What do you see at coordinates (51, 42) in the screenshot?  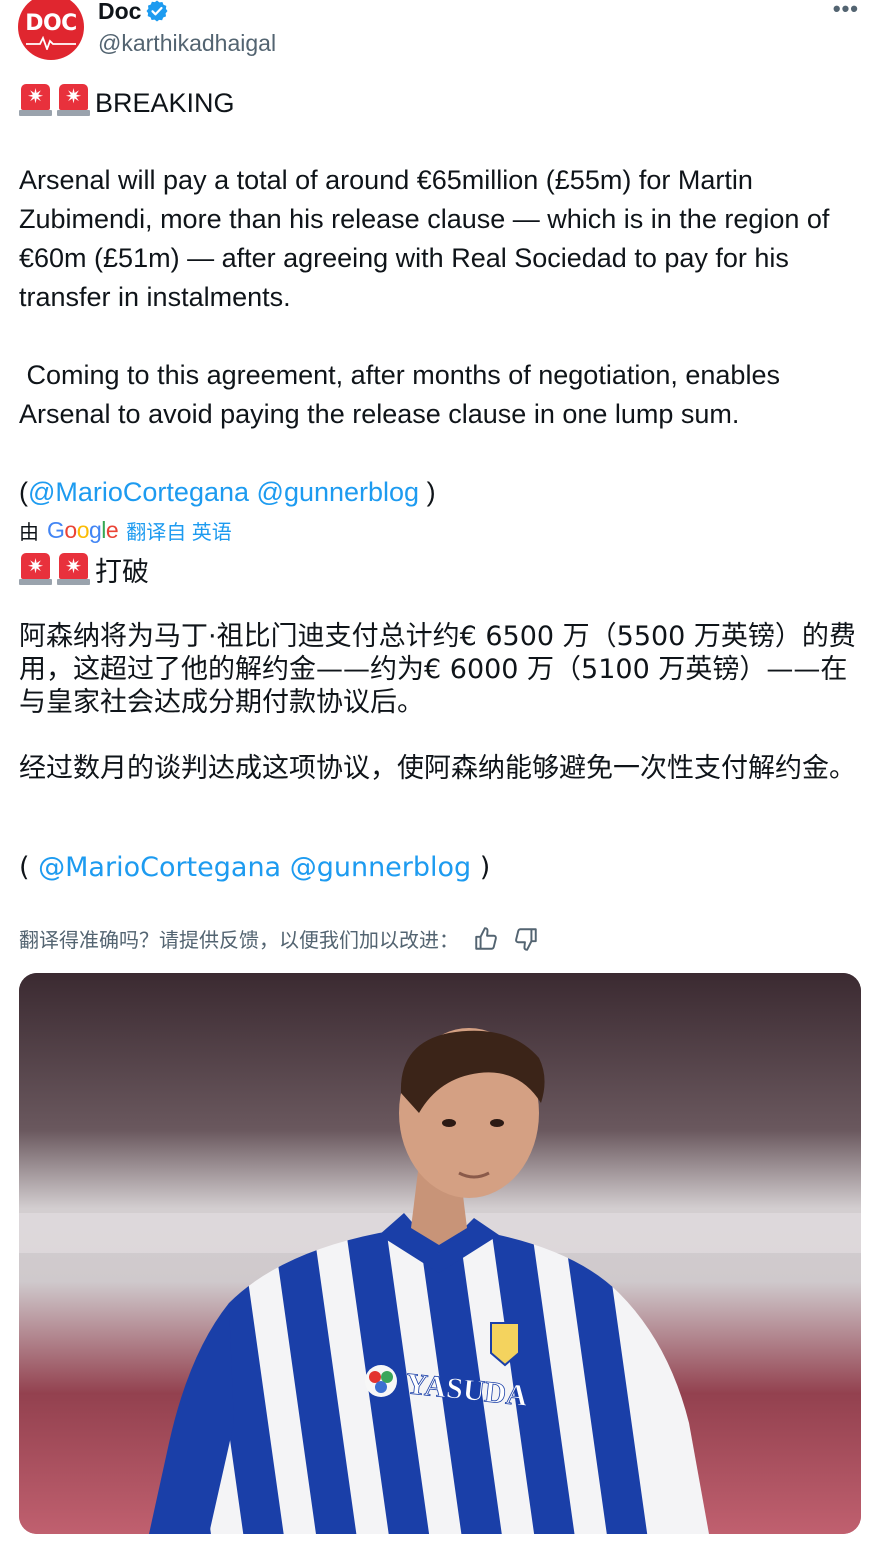 I see `heartbeat-icon` at bounding box center [51, 42].